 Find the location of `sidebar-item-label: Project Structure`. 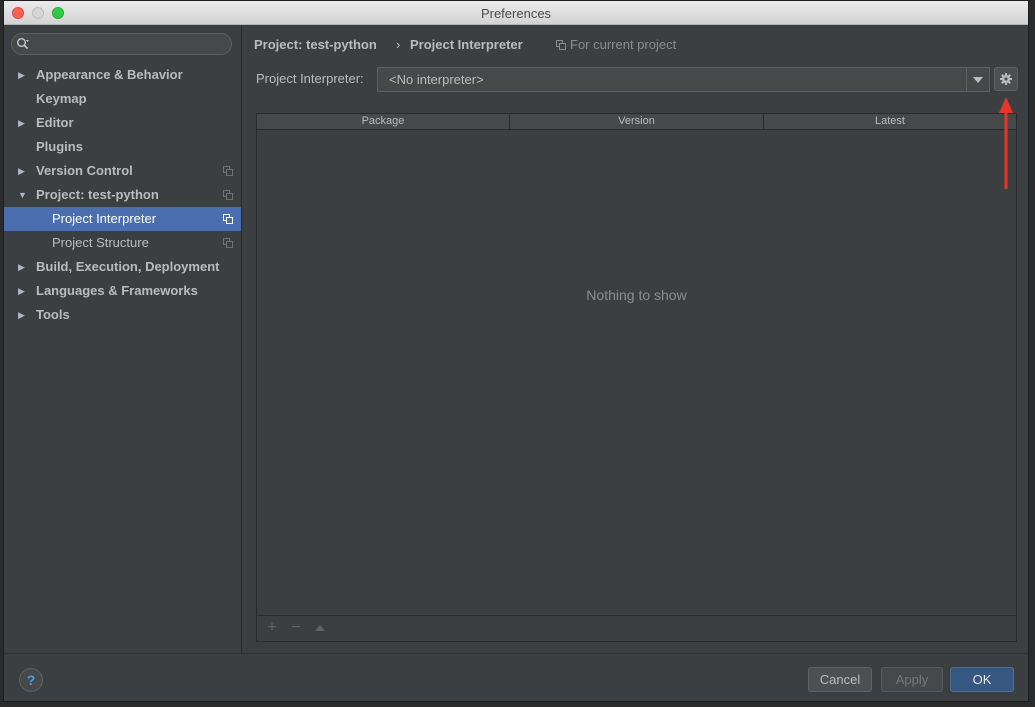

sidebar-item-label: Project Structure is located at coordinates (100, 242).